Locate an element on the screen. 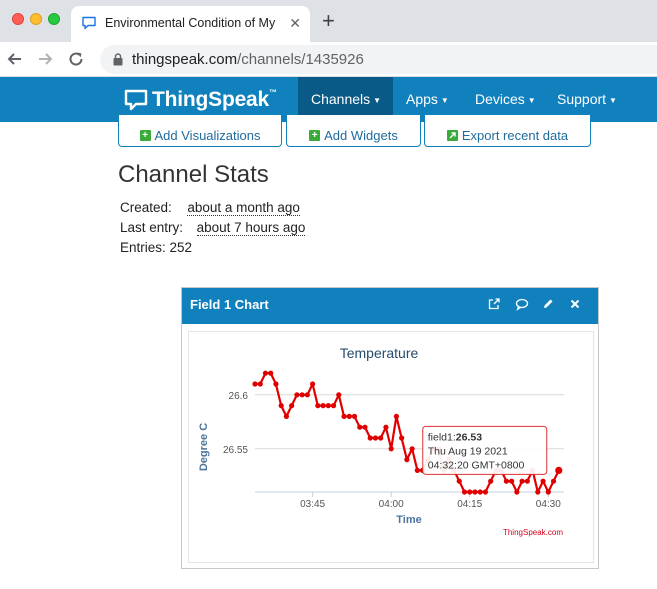 The height and width of the screenshot is (589, 657). add-visualizations-label: Add Visualizations is located at coordinates (207, 135).